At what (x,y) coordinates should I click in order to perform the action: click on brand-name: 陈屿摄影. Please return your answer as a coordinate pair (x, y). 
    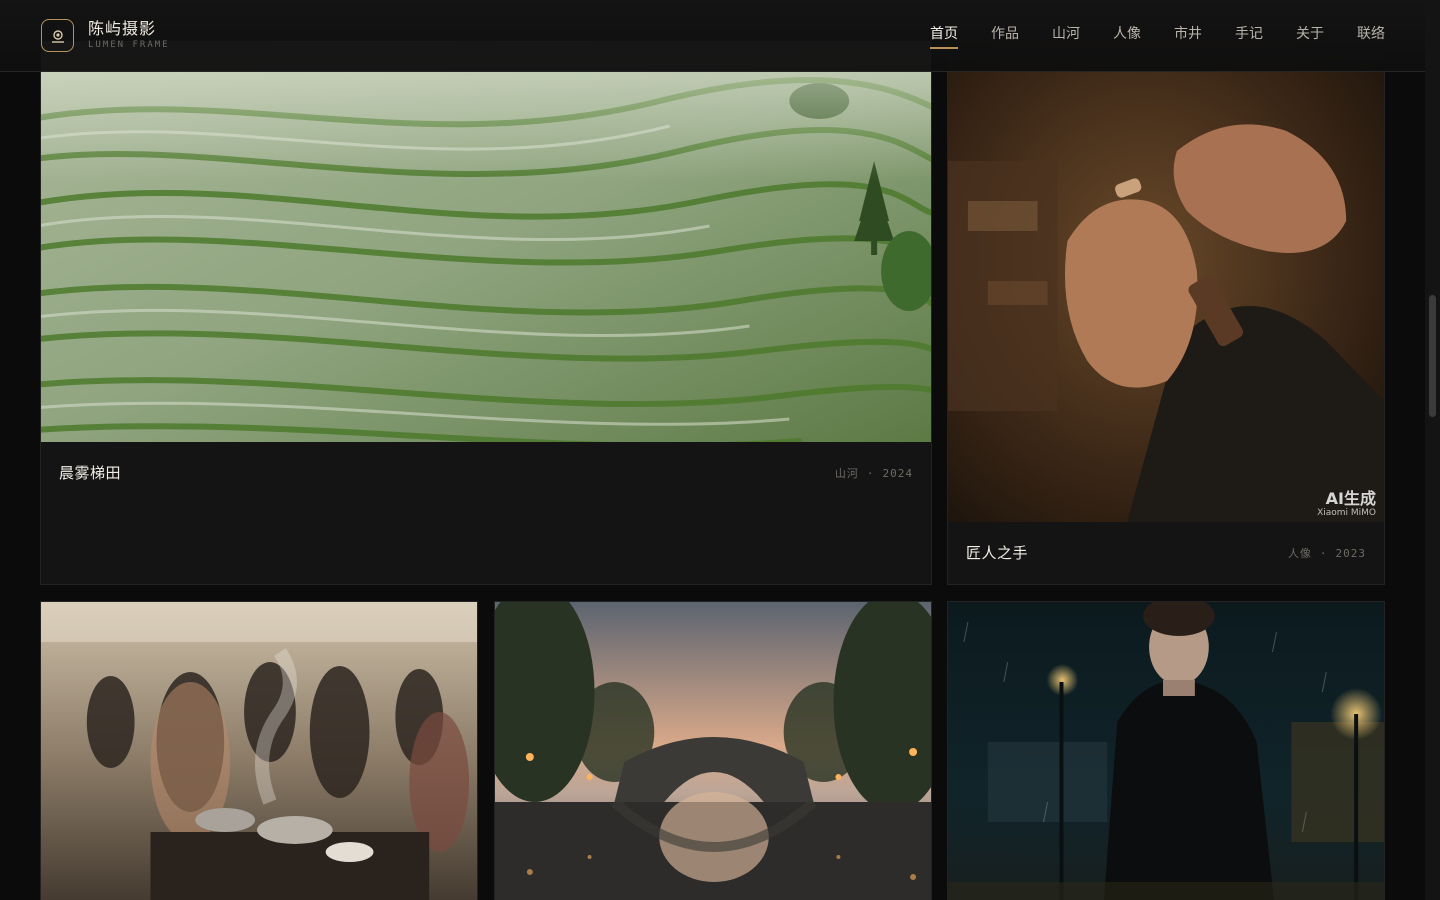
    Looking at the image, I should click on (122, 28).